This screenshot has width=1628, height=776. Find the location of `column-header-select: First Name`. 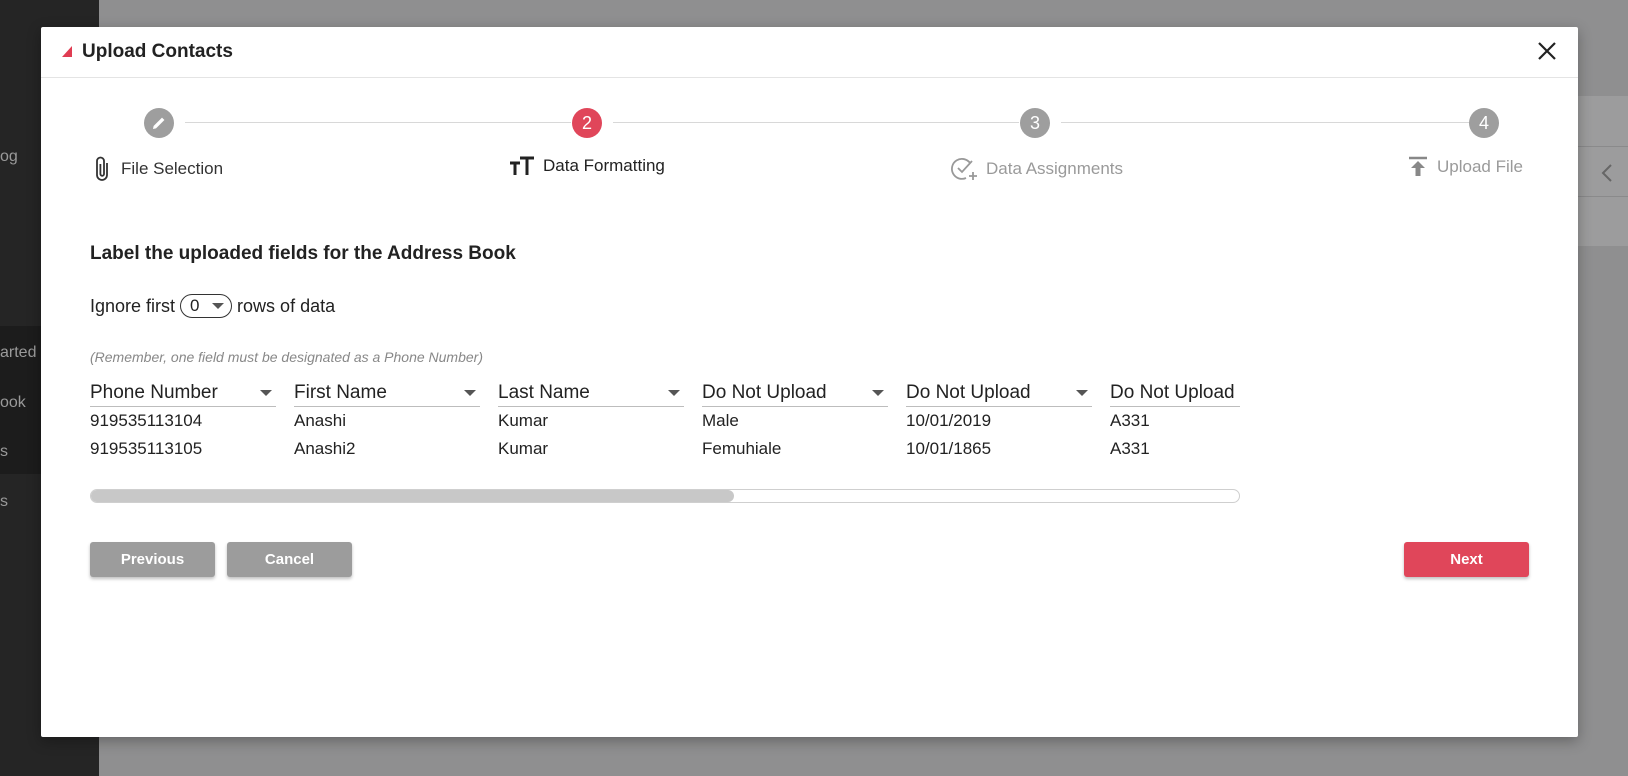

column-header-select: First Name is located at coordinates (387, 393).